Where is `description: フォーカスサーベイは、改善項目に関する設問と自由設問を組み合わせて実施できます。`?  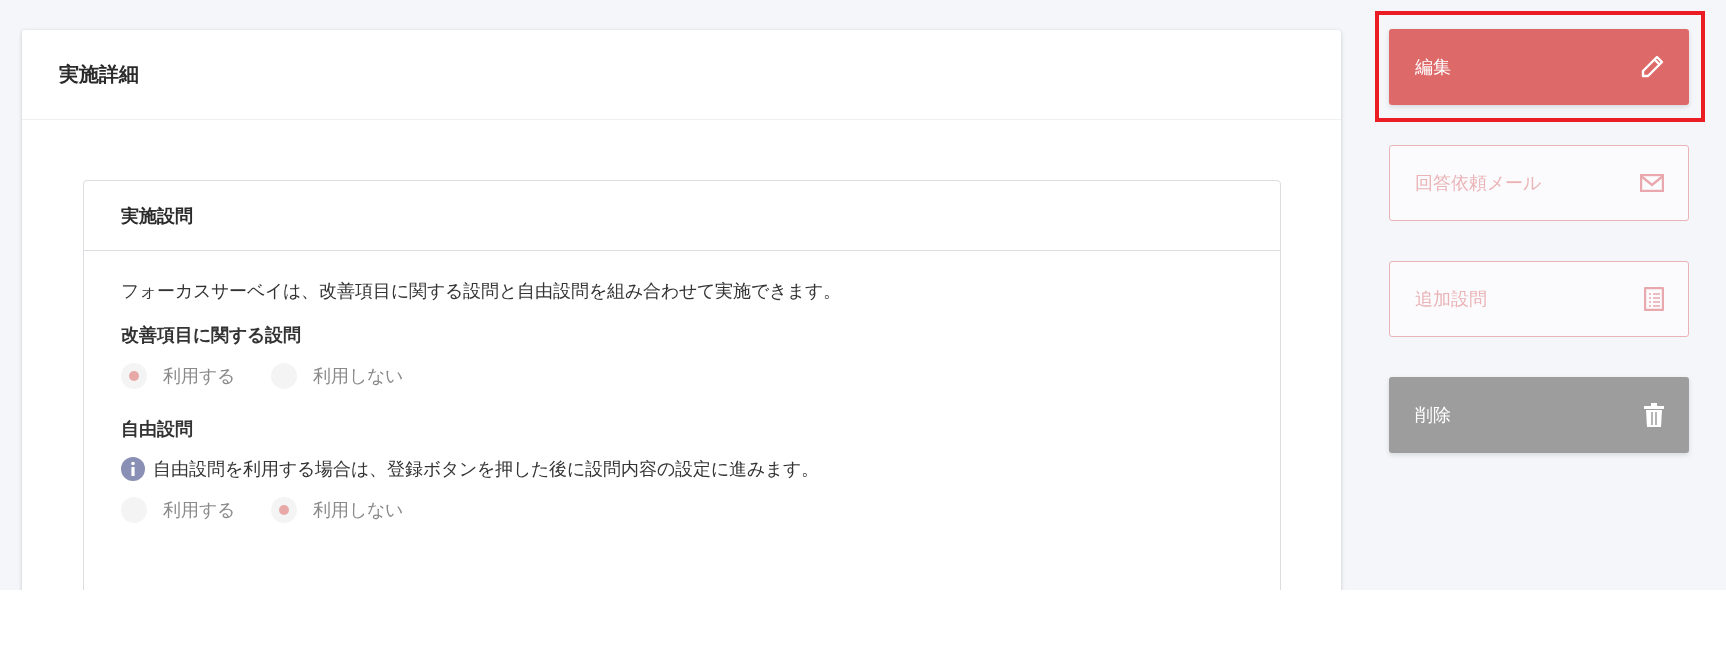 description: フォーカスサーベイは、改善項目に関する設問と自由設問を組み合わせて実施できます。 is located at coordinates (481, 291).